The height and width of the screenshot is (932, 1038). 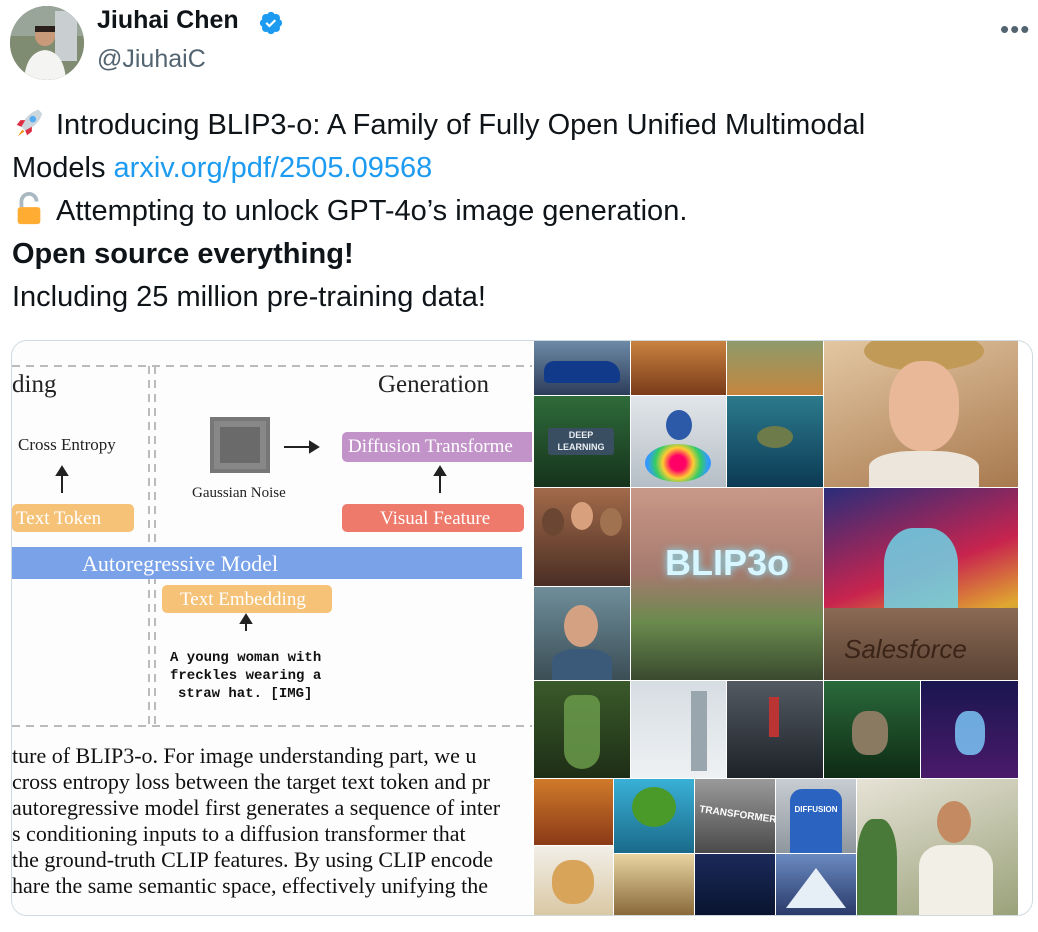 I want to click on diffusion-label: DIFFUSION, so click(x=816, y=809).